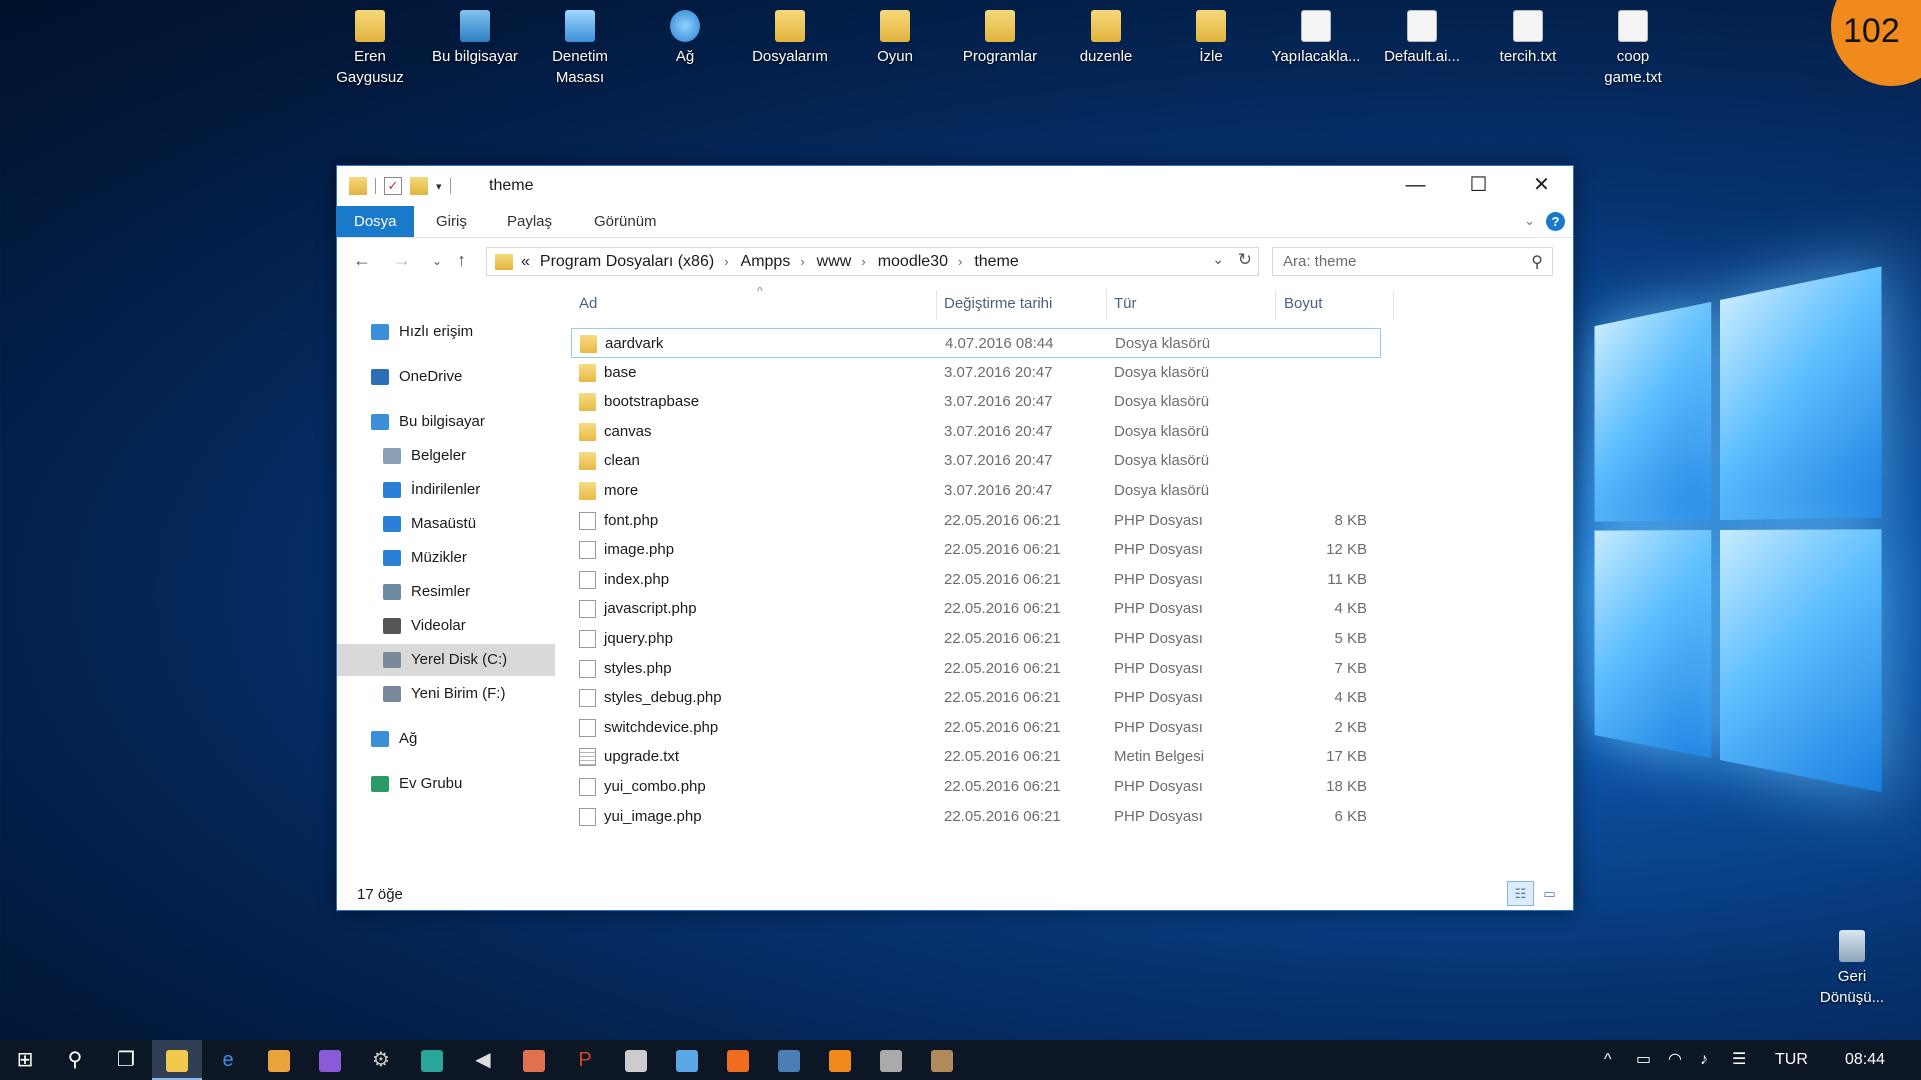  I want to click on minimize-button: —, so click(1415, 185).